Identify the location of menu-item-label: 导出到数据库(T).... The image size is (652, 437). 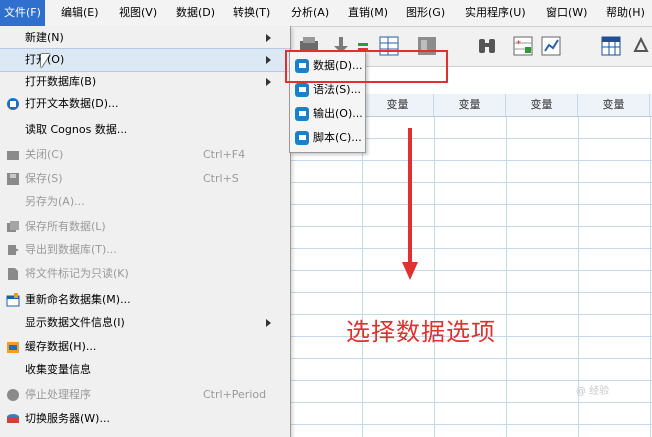
(71, 249).